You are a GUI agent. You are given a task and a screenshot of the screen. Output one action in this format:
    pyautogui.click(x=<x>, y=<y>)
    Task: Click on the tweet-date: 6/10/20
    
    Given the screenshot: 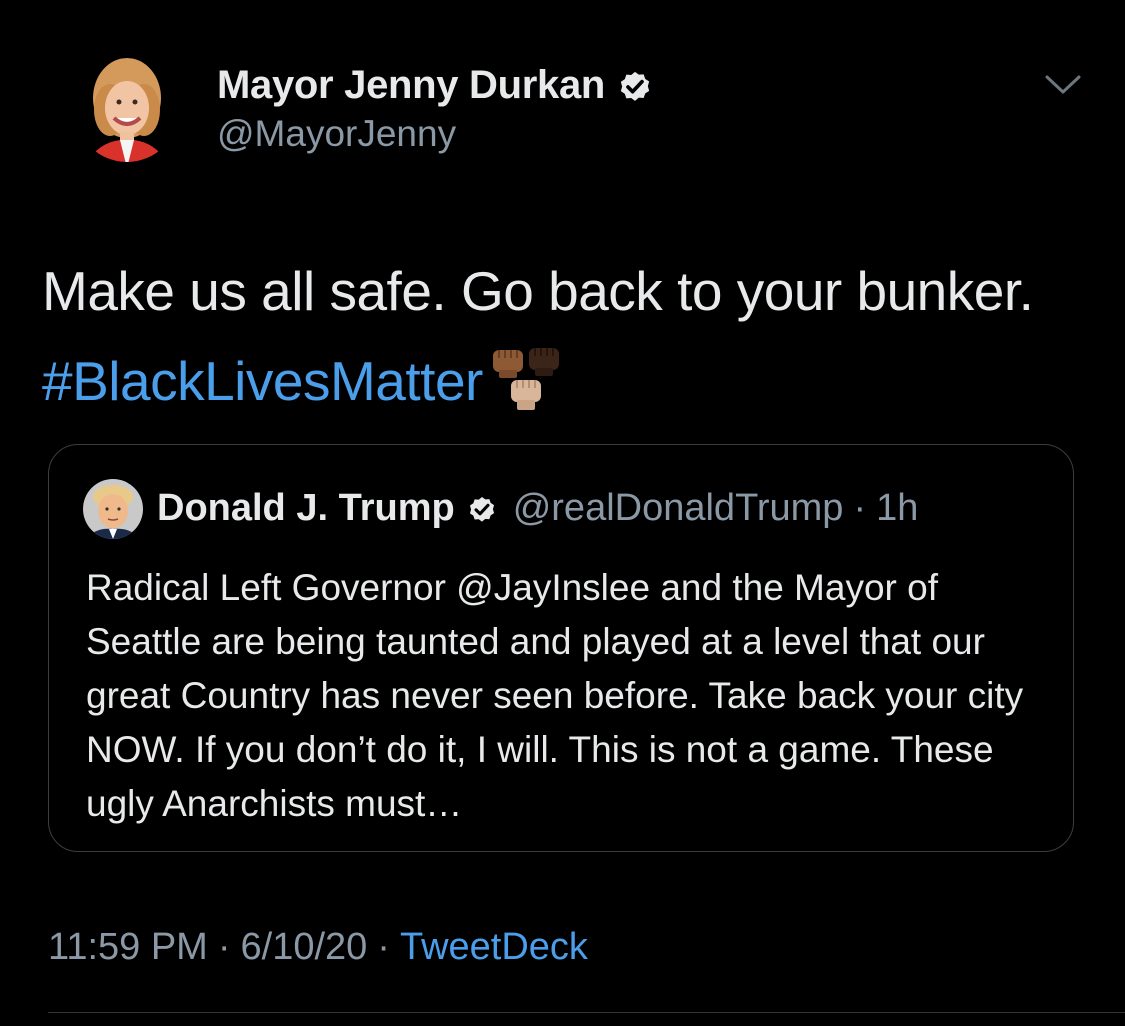 What is the action you would take?
    pyautogui.click(x=304, y=947)
    